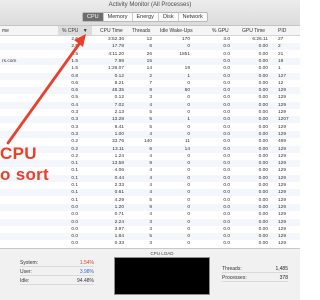 The height and width of the screenshot is (300, 320). Describe the element at coordinates (150, 76) in the screenshot. I see `table-row: 0.8 0.12 2 1 0.0 0.00 127` at that location.